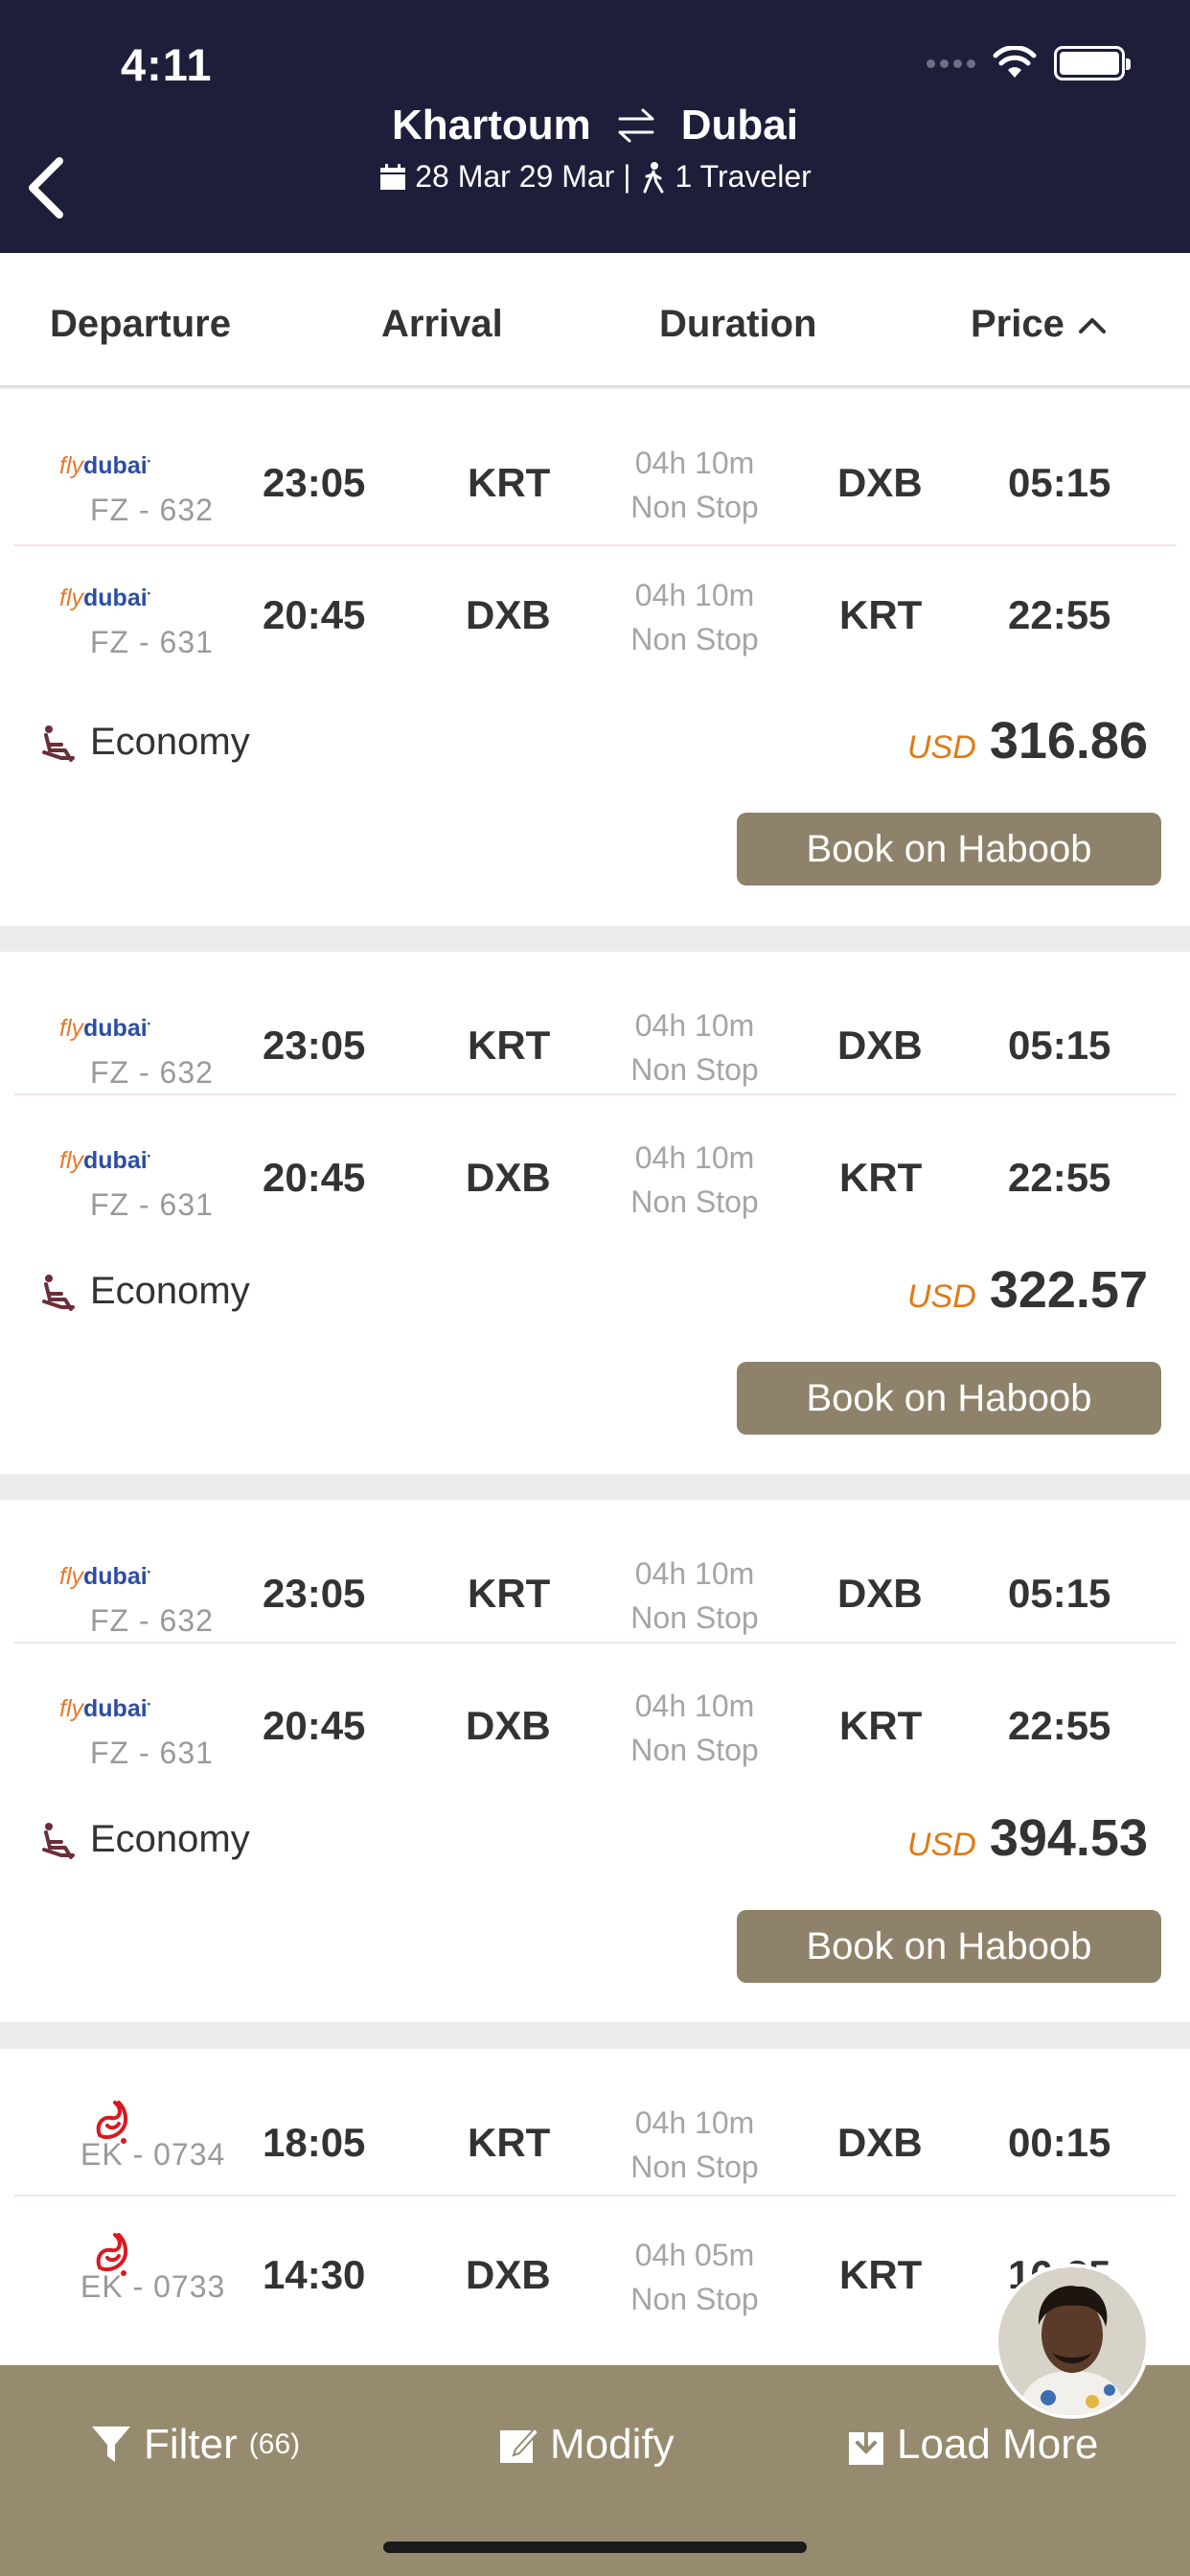 This screenshot has height=2576, width=1190. What do you see at coordinates (695, 2277) in the screenshot?
I see `duration: 04h 05m Non Stop` at bounding box center [695, 2277].